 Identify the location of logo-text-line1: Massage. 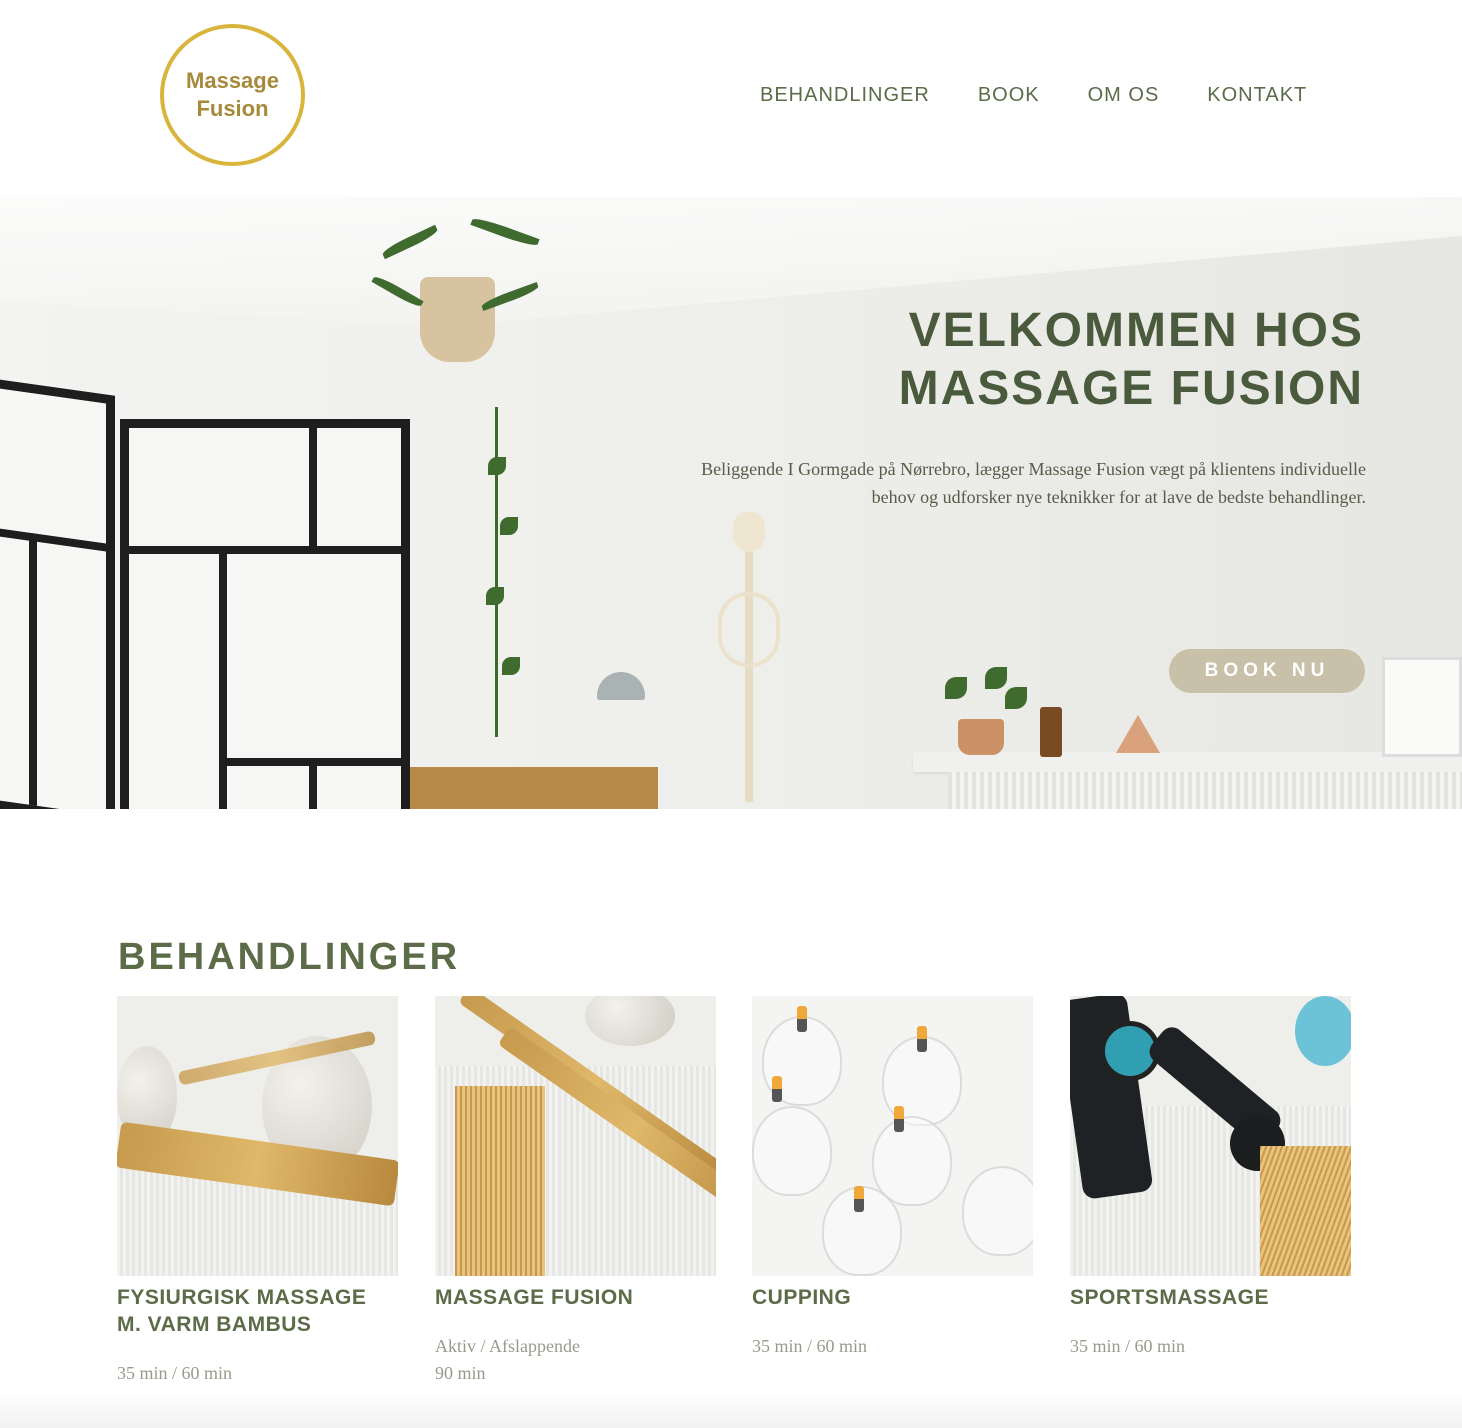
(232, 80).